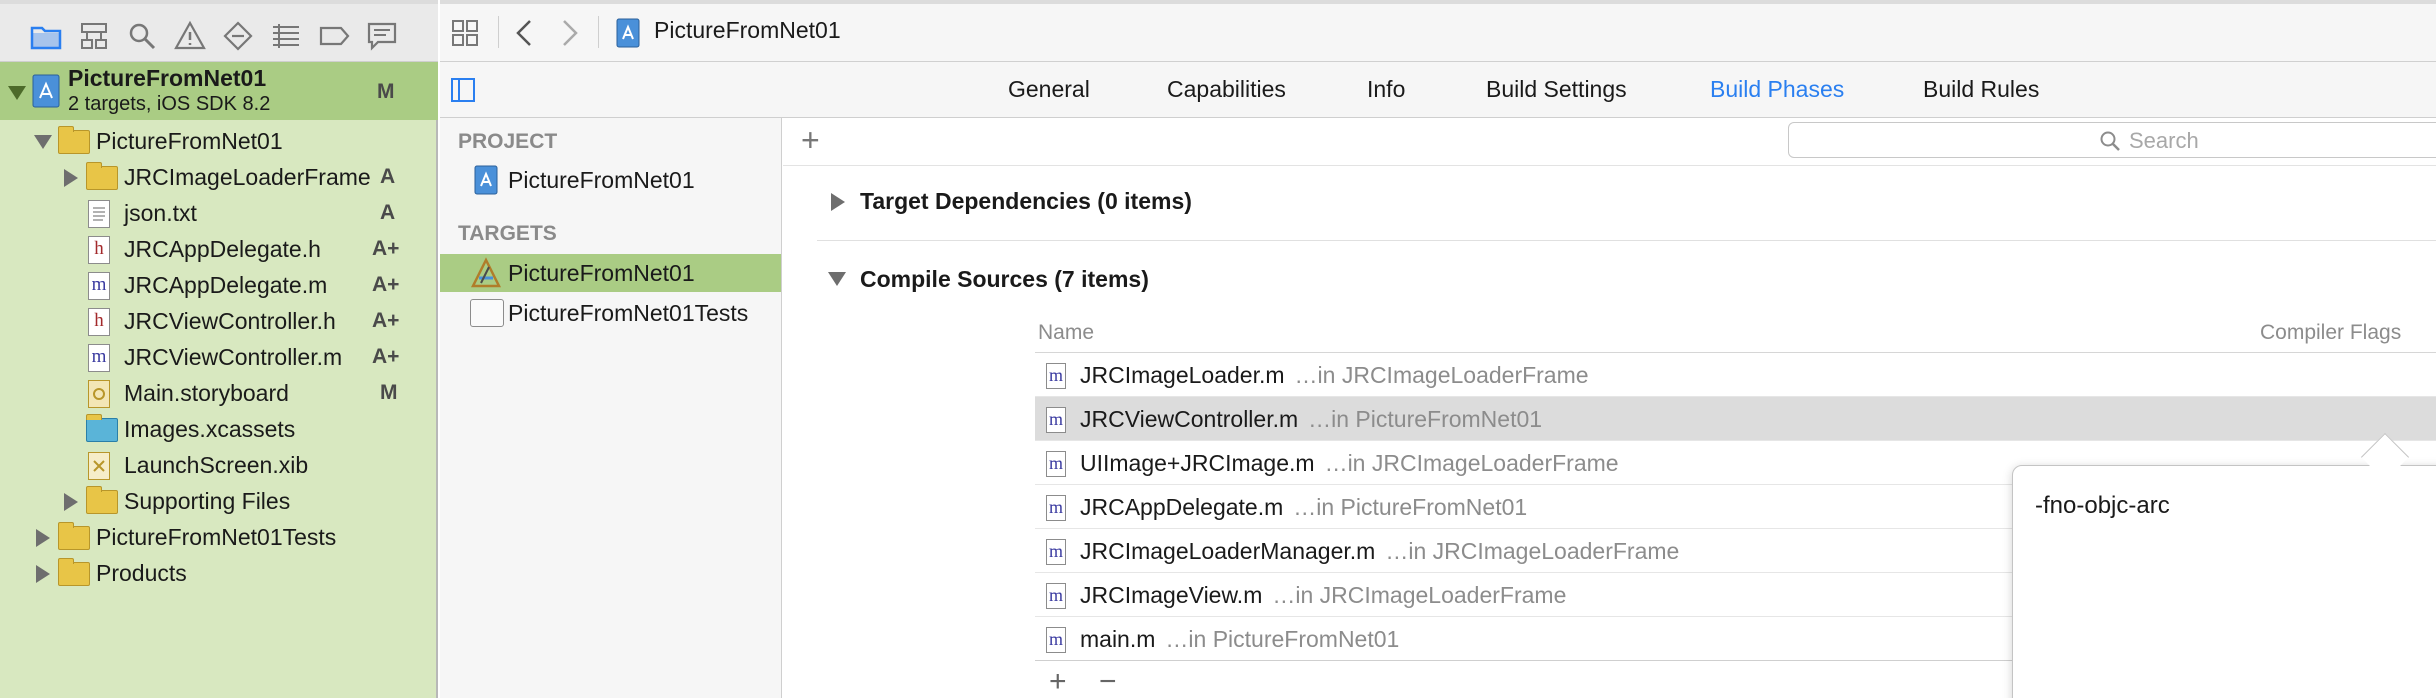  What do you see at coordinates (1981, 89) in the screenshot?
I see `tab-build-rules: Build Rules` at bounding box center [1981, 89].